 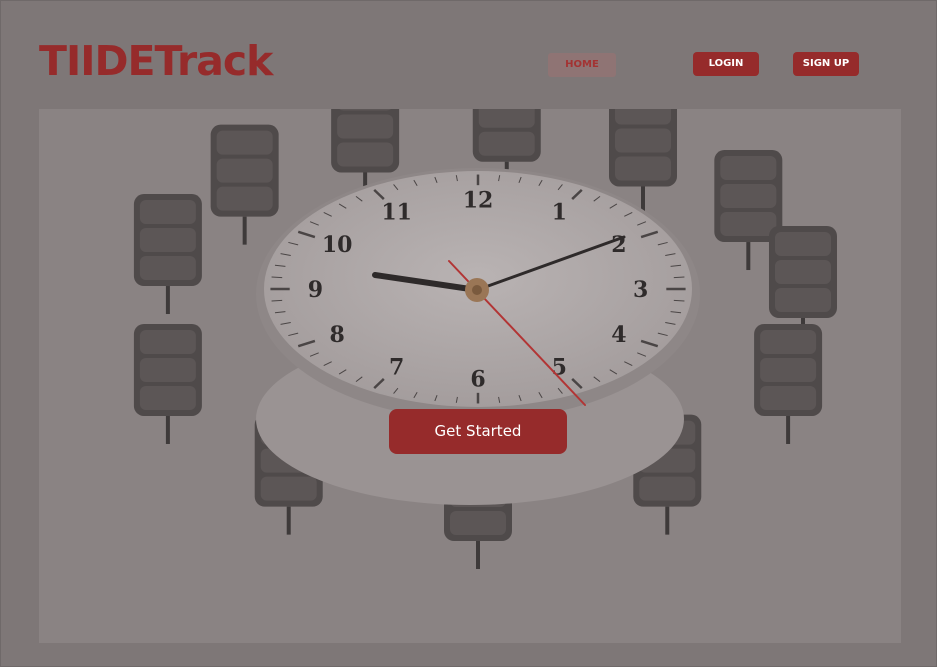 I want to click on login-button: LOGIN, so click(x=726, y=64).